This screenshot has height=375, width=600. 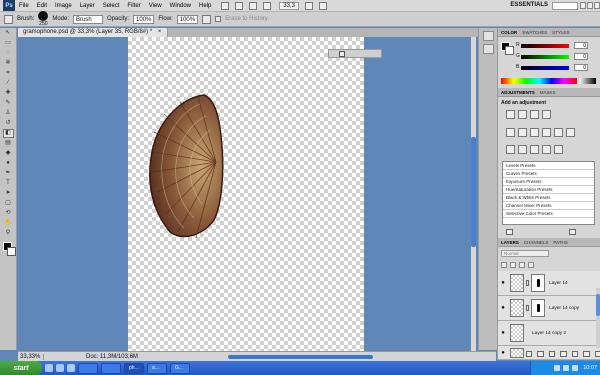 What do you see at coordinates (8, 53) in the screenshot?
I see `lasso-tool-icon: ◌` at bounding box center [8, 53].